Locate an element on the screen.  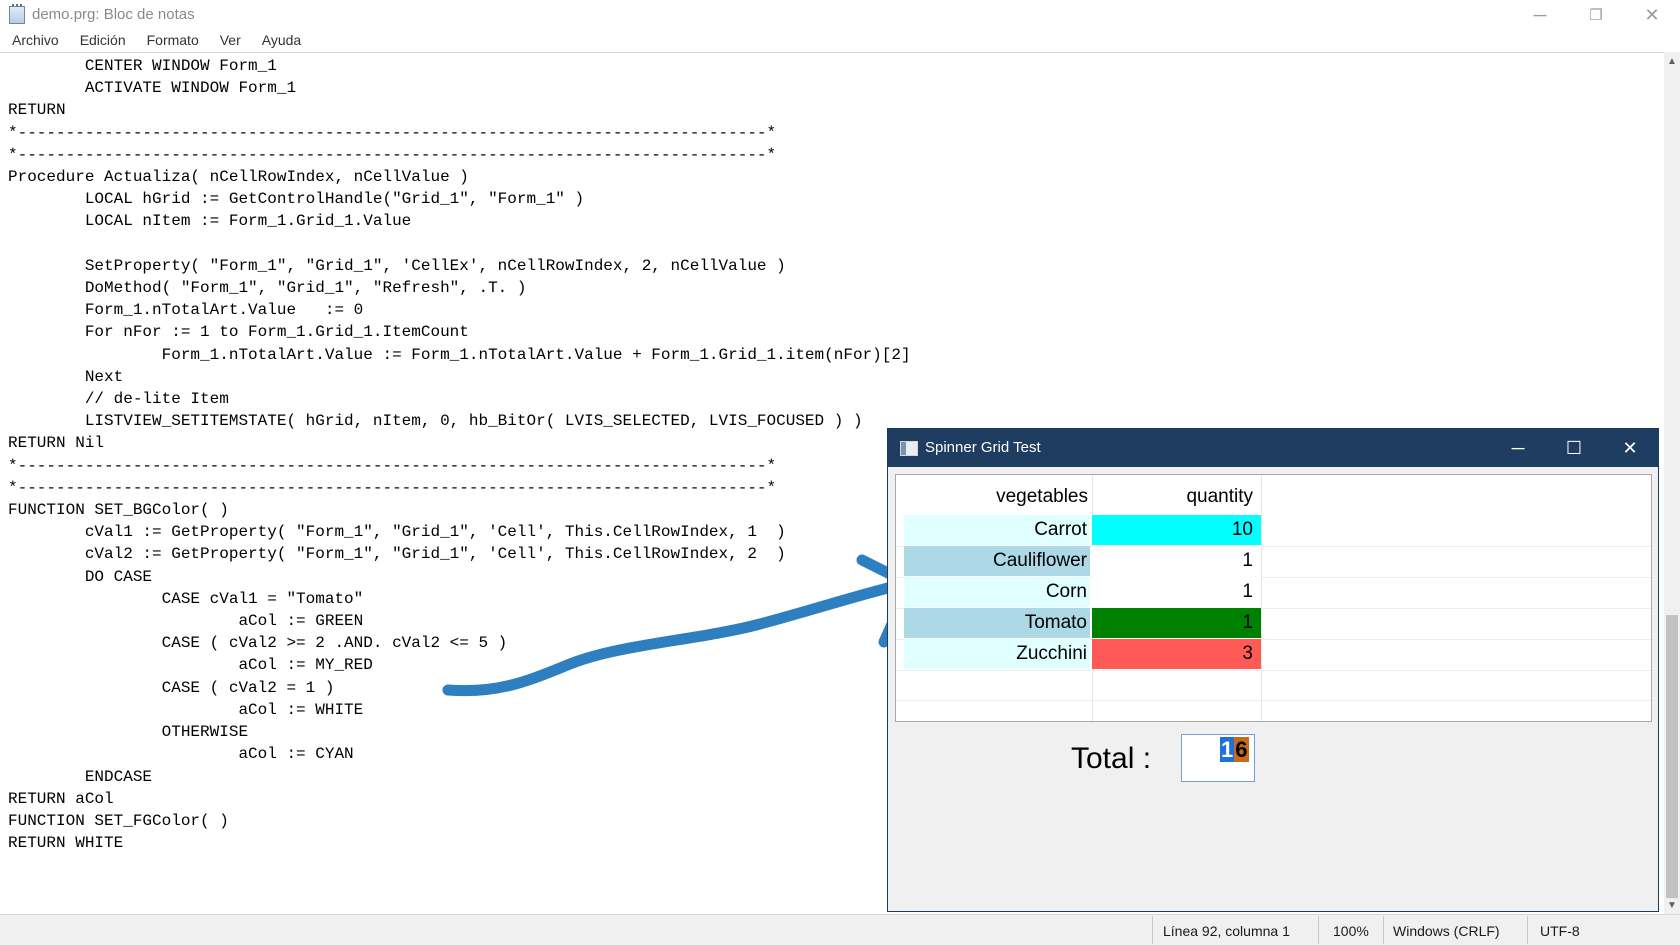
vegetable-cell: Zucchini is located at coordinates (997, 654).